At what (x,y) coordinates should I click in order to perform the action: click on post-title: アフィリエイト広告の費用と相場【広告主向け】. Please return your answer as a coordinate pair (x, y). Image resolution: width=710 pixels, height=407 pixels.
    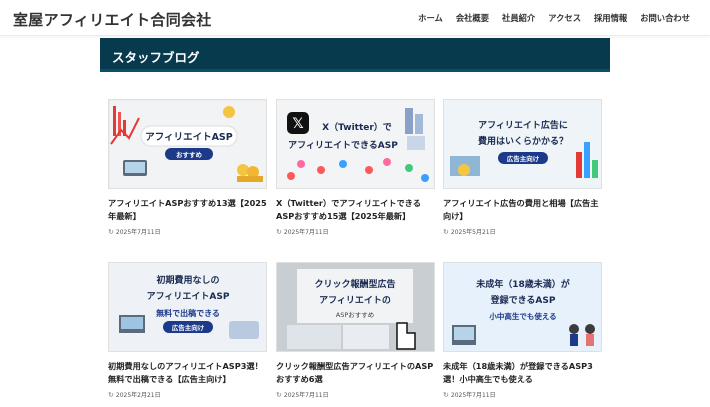
    Looking at the image, I should click on (524, 210).